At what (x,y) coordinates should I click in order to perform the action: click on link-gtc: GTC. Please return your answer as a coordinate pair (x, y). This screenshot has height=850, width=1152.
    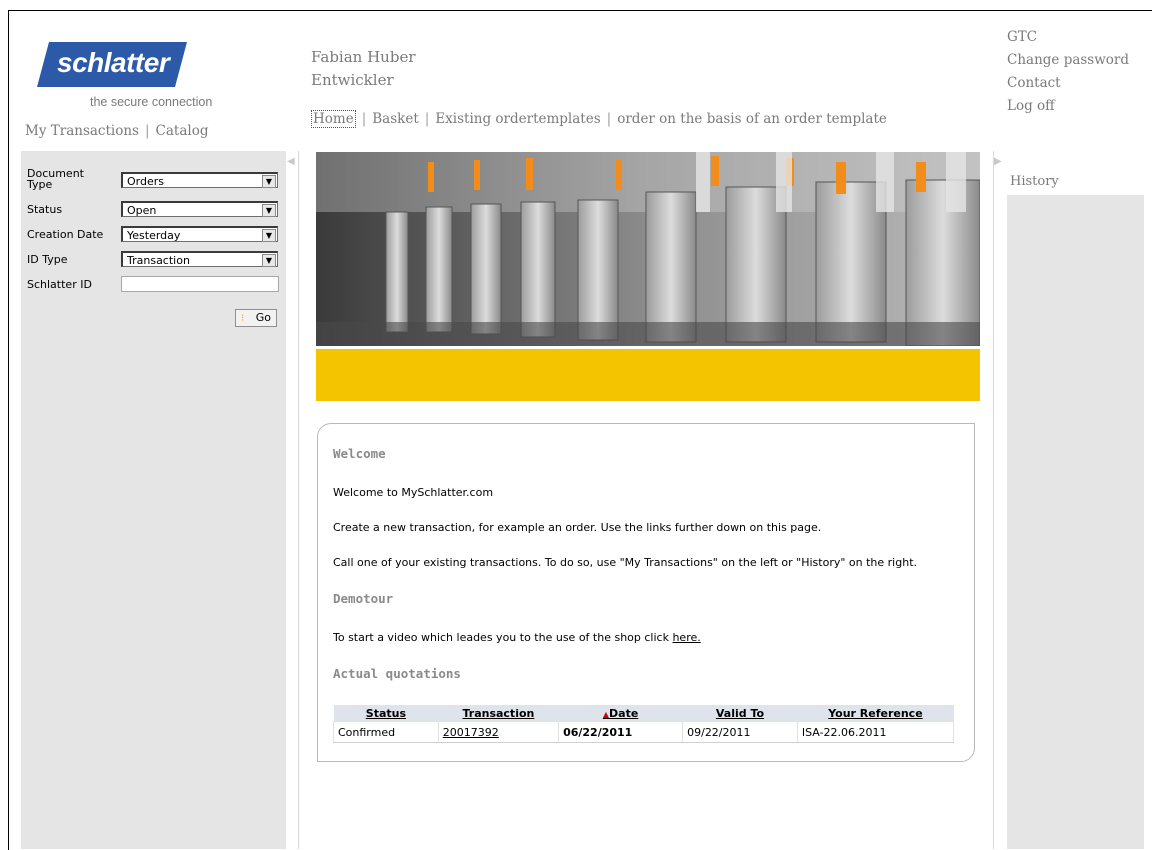
    Looking at the image, I should click on (1068, 40).